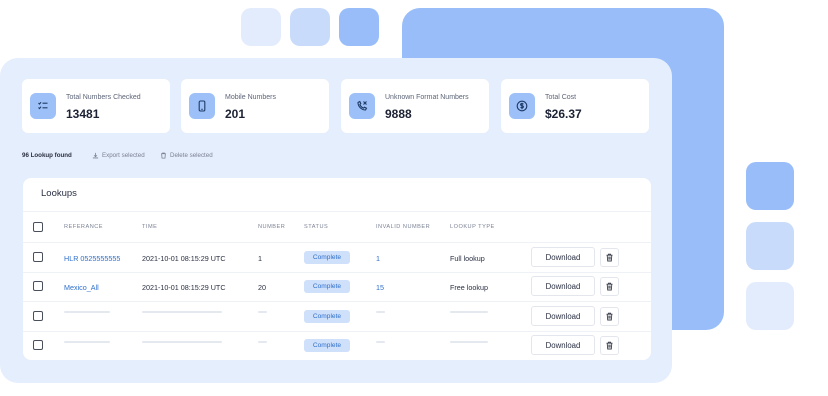 The width and height of the screenshot is (828, 396). Describe the element at coordinates (59, 193) in the screenshot. I see `table-title: Lookups` at that location.